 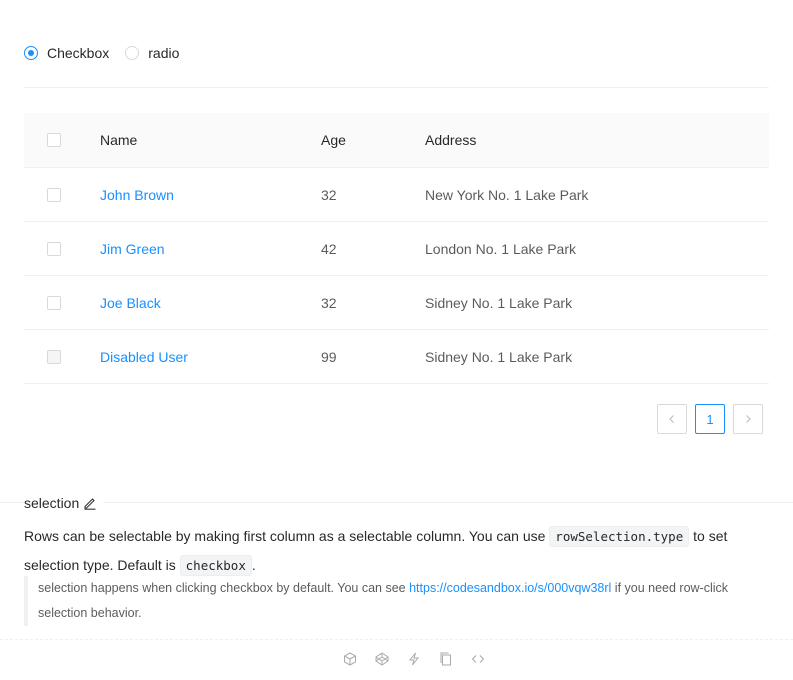 What do you see at coordinates (619, 536) in the screenshot?
I see `code-row-selection-type: rowSelection.type` at bounding box center [619, 536].